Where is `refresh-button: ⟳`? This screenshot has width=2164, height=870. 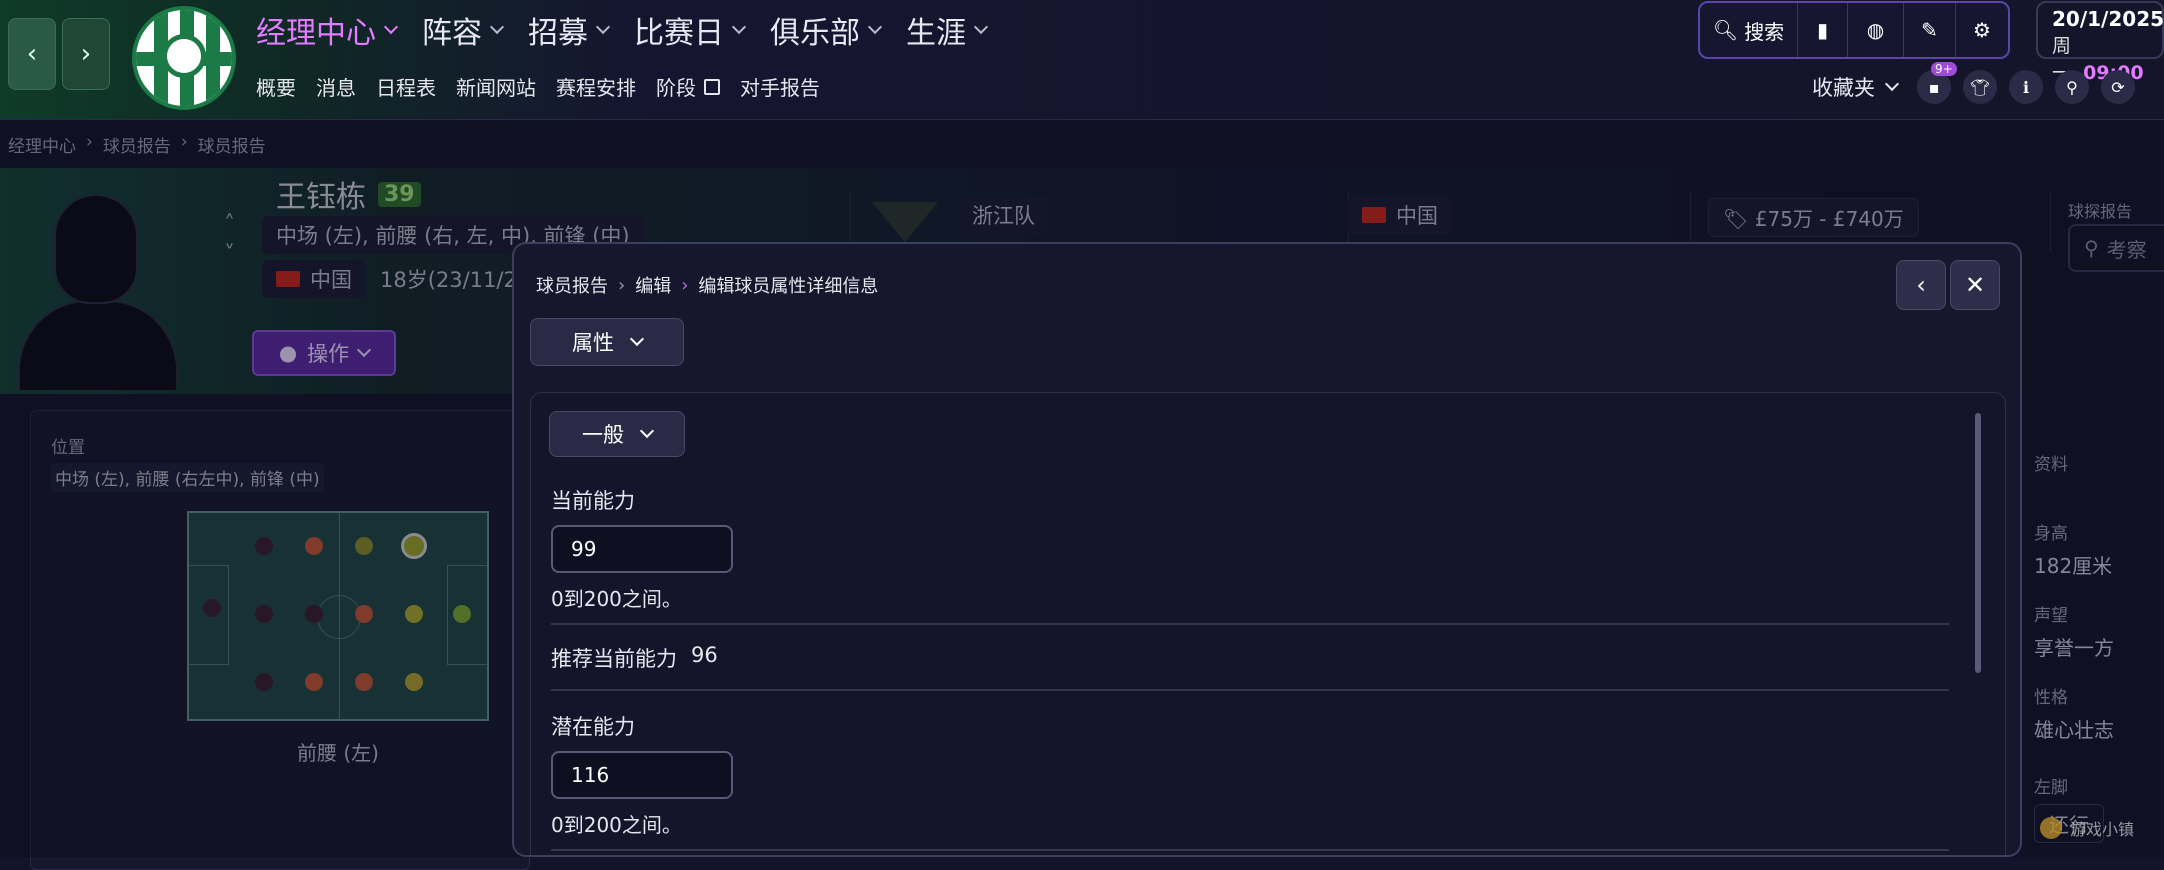
refresh-button: ⟳ is located at coordinates (2118, 87).